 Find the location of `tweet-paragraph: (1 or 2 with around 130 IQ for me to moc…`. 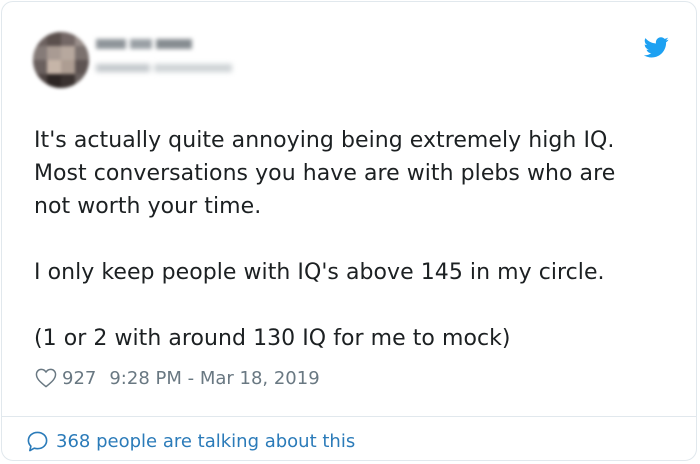

tweet-paragraph: (1 or 2 with around 130 IQ for me to moc… is located at coordinates (272, 338).